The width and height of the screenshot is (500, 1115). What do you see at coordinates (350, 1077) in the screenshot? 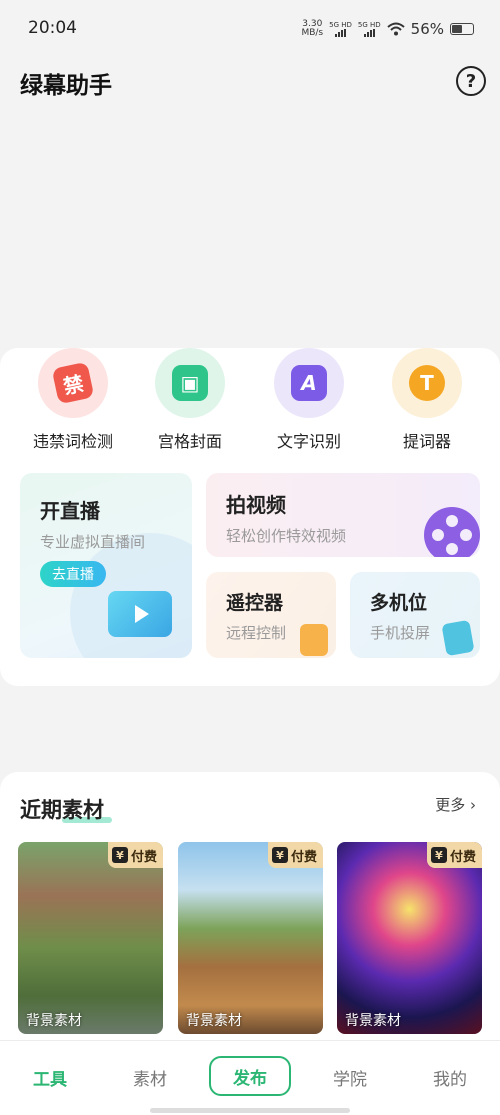
I see `nav-tab-academy: 学院` at bounding box center [350, 1077].